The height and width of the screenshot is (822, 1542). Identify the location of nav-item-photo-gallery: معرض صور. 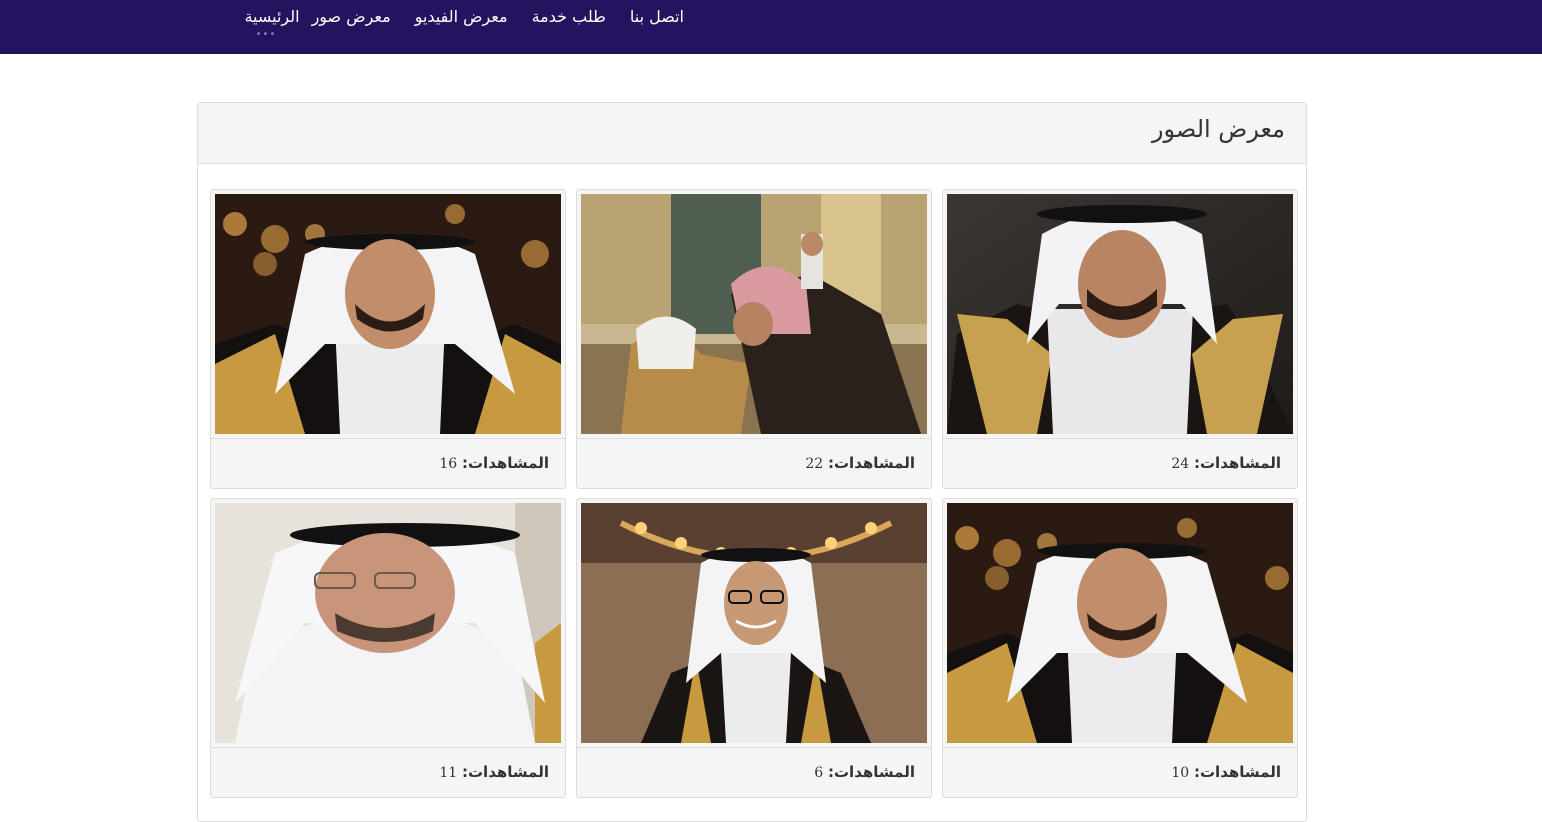
(351, 27).